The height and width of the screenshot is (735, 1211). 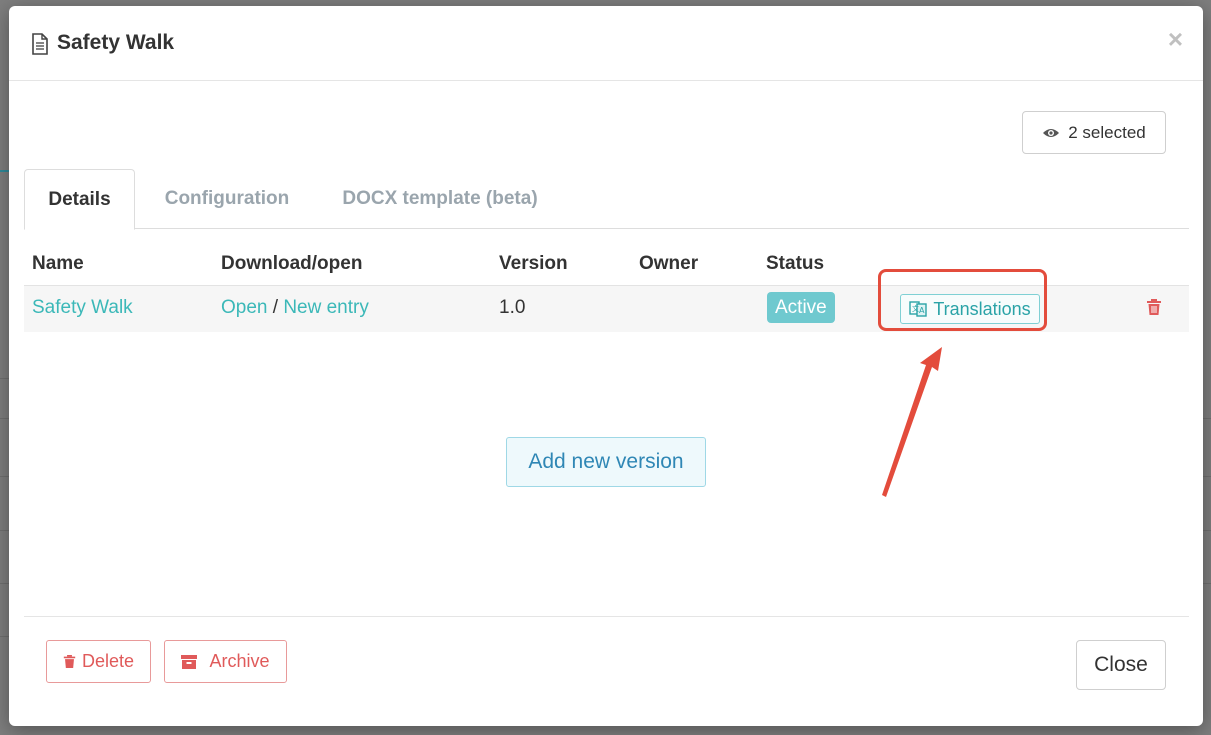 I want to click on archive-label: Archive, so click(x=239, y=661).